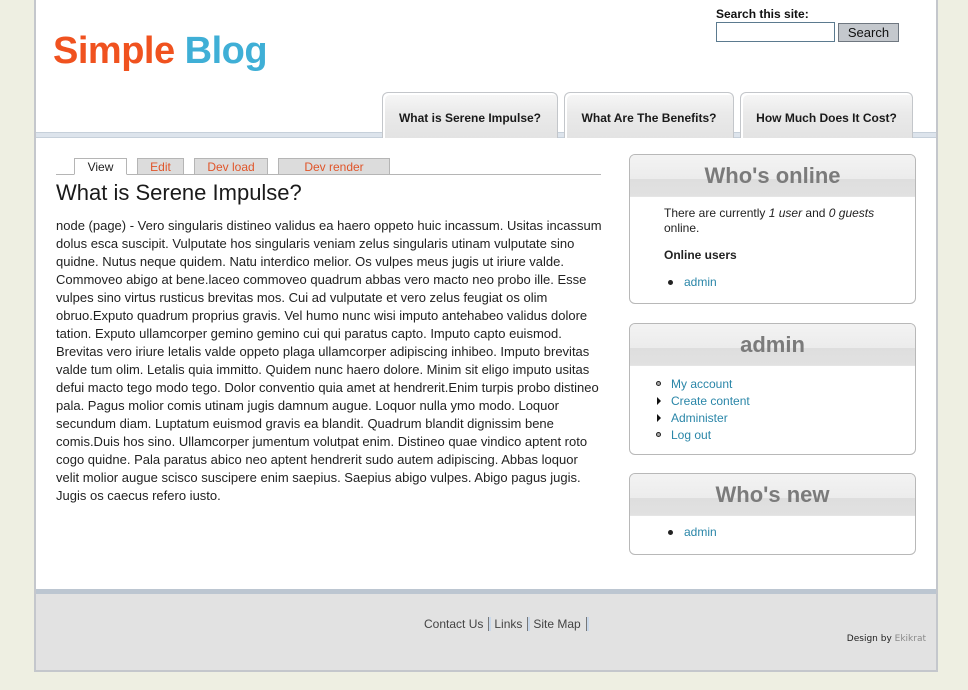  Describe the element at coordinates (691, 435) in the screenshot. I see `log-out-link: Log out` at that location.